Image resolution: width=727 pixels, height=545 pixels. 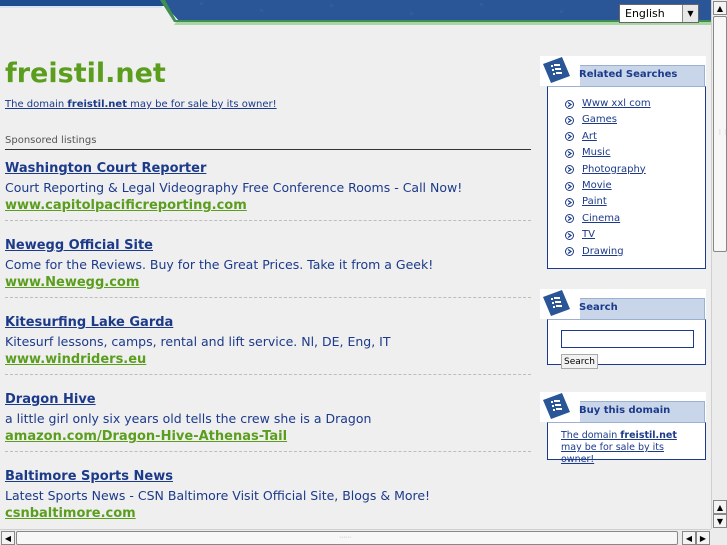 What do you see at coordinates (268, 437) in the screenshot?
I see `listing-url: amazon.com/Dragon-Hive-Athenas-Tail` at bounding box center [268, 437].